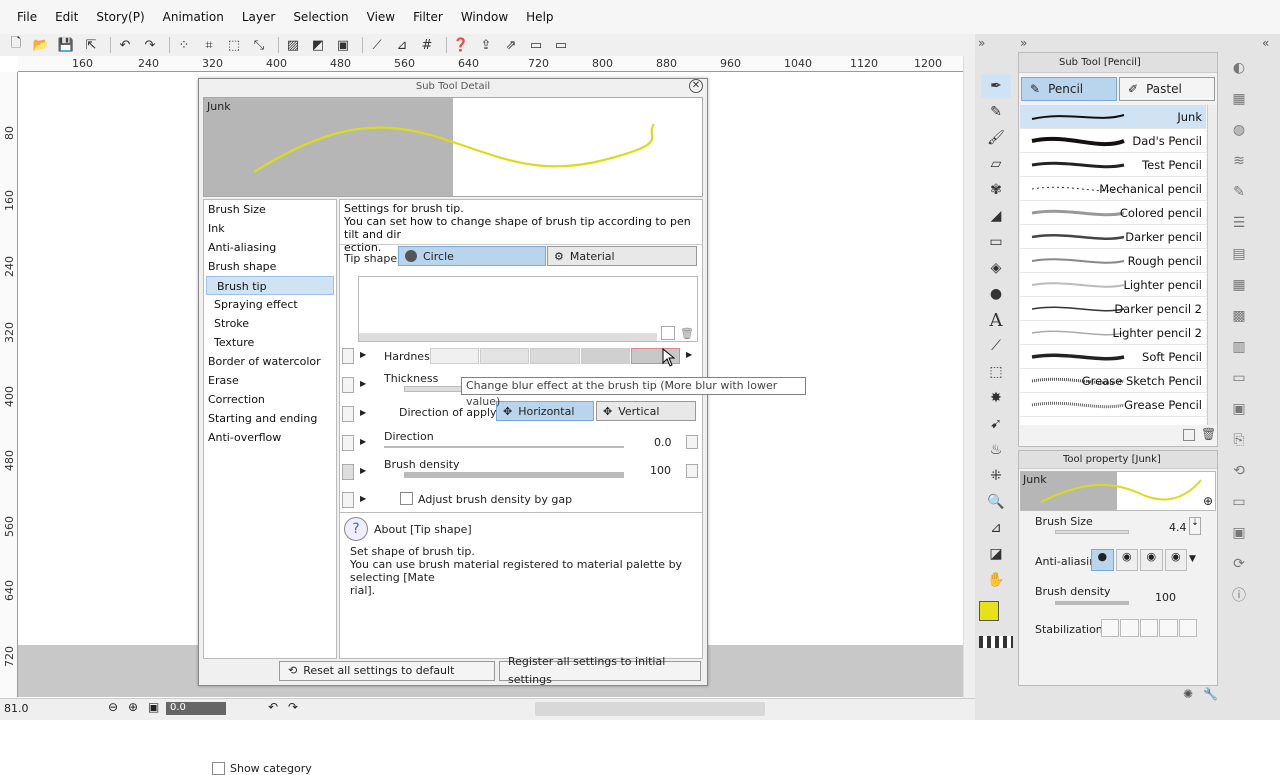  What do you see at coordinates (1239, 595) in the screenshot?
I see `information-icon: ⓘ` at bounding box center [1239, 595].